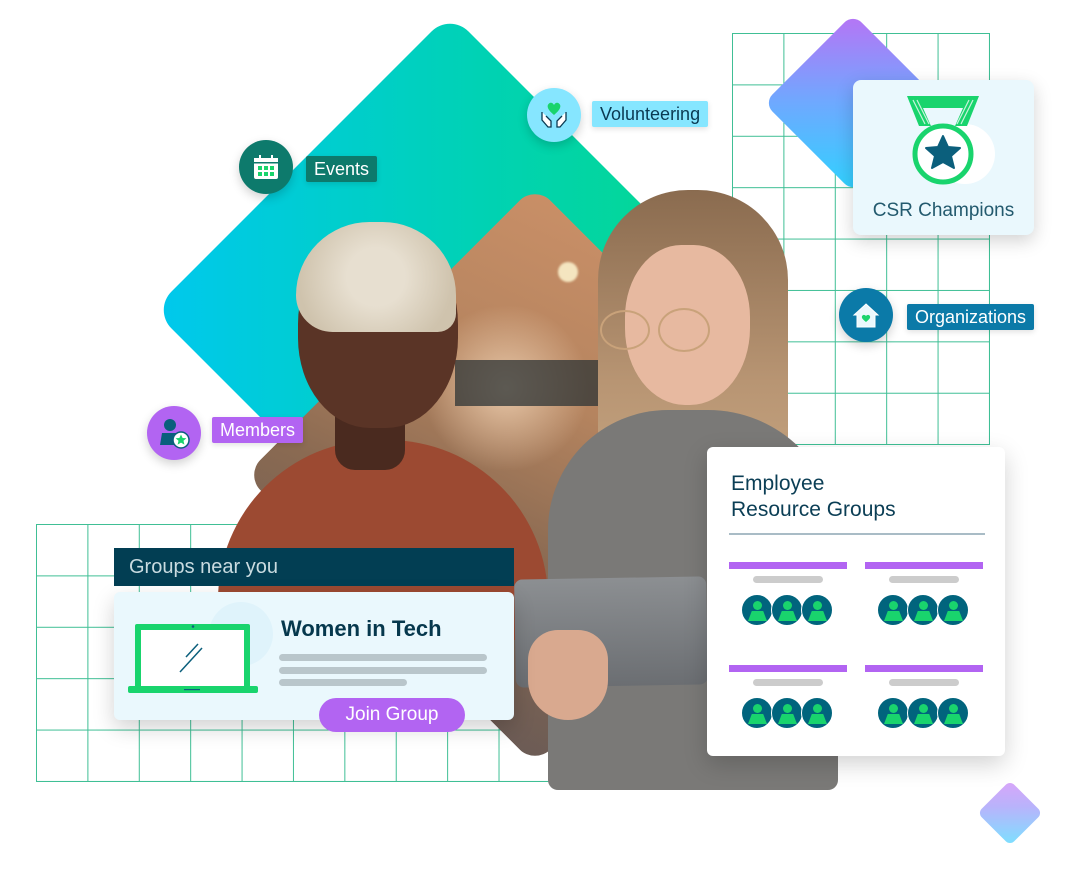 The width and height of the screenshot is (1084, 876). Describe the element at coordinates (314, 567) in the screenshot. I see `groups-near-you-header: Groups near you` at that location.